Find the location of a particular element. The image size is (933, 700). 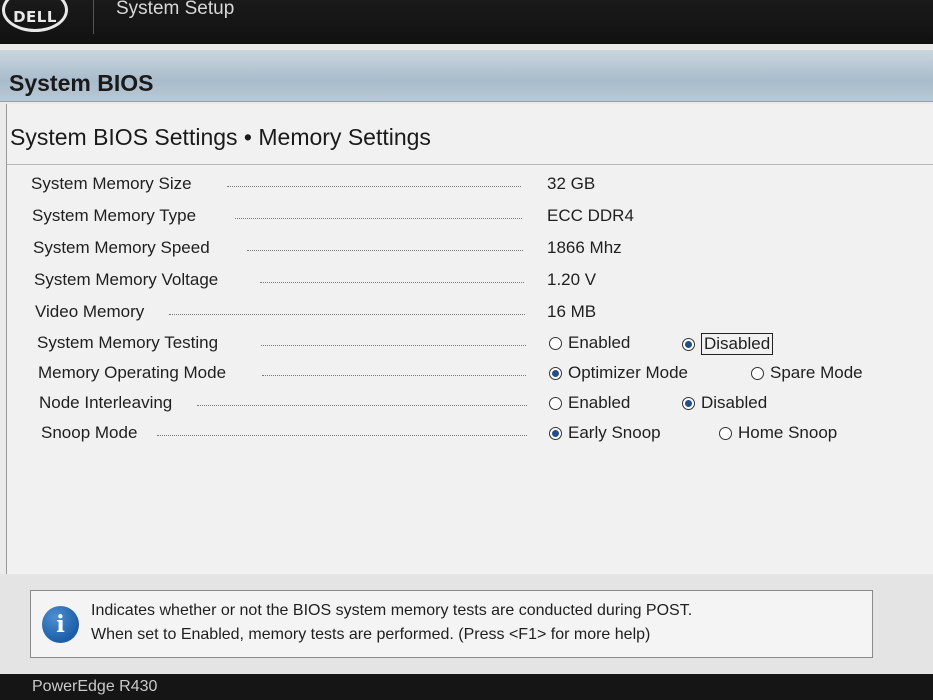

radio-early-snoop: Early Snoop is located at coordinates (605, 433).